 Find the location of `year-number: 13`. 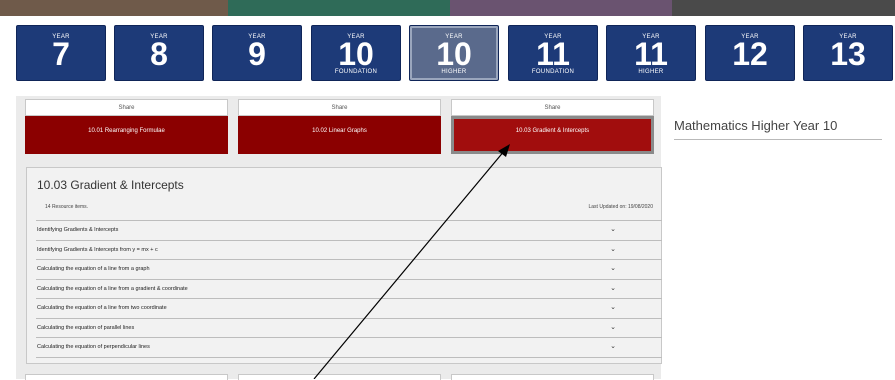

year-number: 13 is located at coordinates (848, 54).